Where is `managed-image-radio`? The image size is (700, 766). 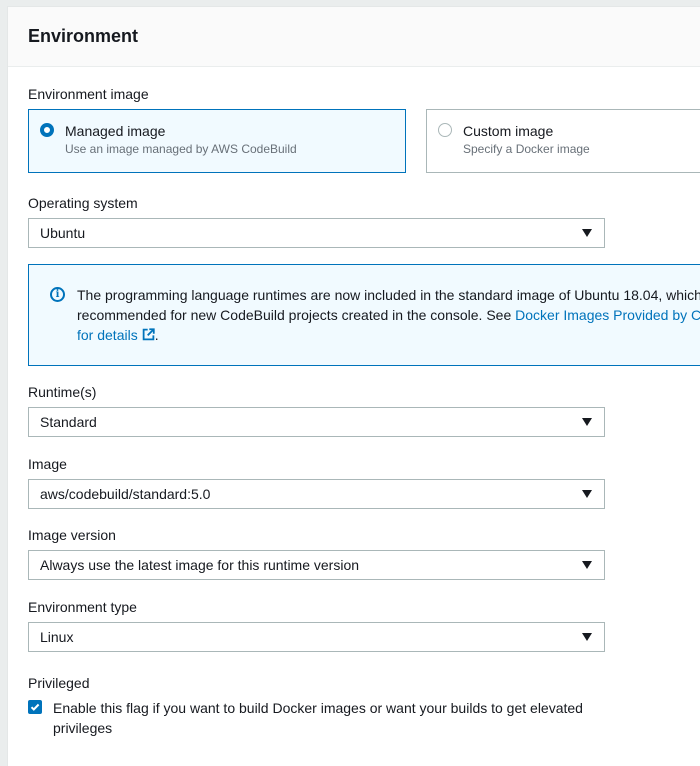
managed-image-radio is located at coordinates (47, 130).